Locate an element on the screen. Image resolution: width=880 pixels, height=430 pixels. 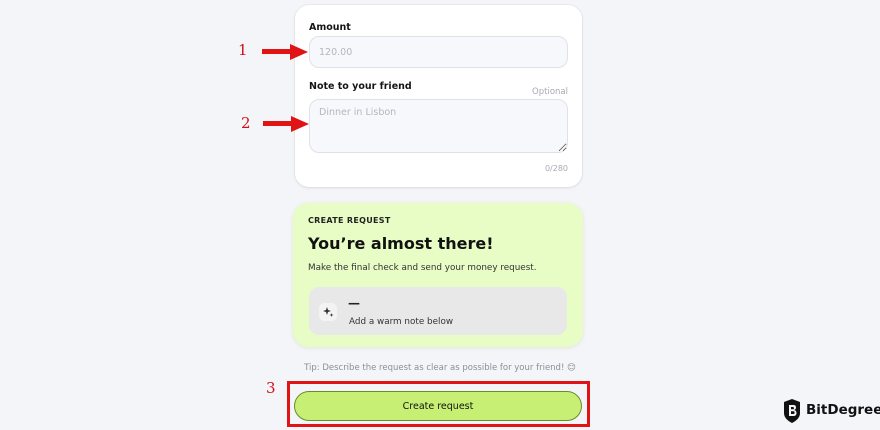
create-request-button: Create request is located at coordinates (438, 406).